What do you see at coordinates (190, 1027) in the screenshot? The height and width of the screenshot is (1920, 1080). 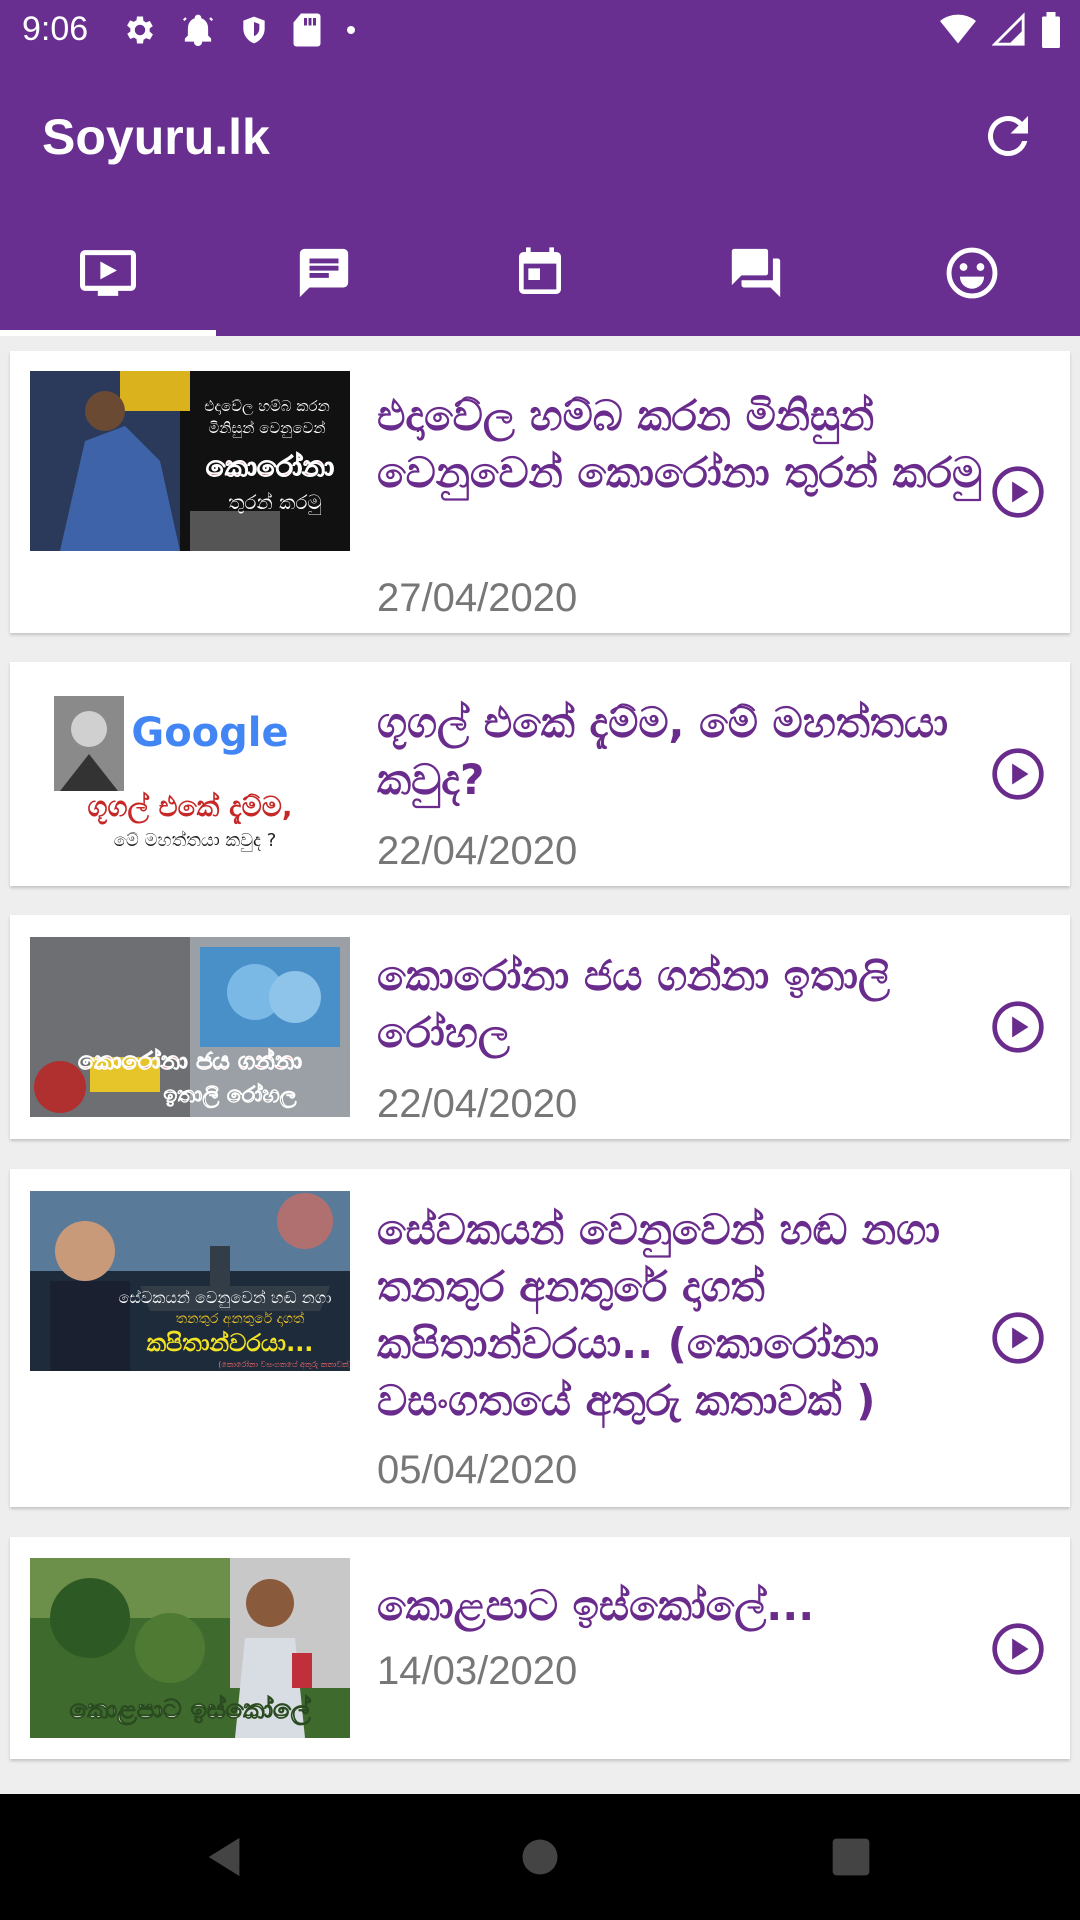 I see `article-thumbnail: කොරෝනා ජය ගන්නා ඉතාලි රෝහල` at bounding box center [190, 1027].